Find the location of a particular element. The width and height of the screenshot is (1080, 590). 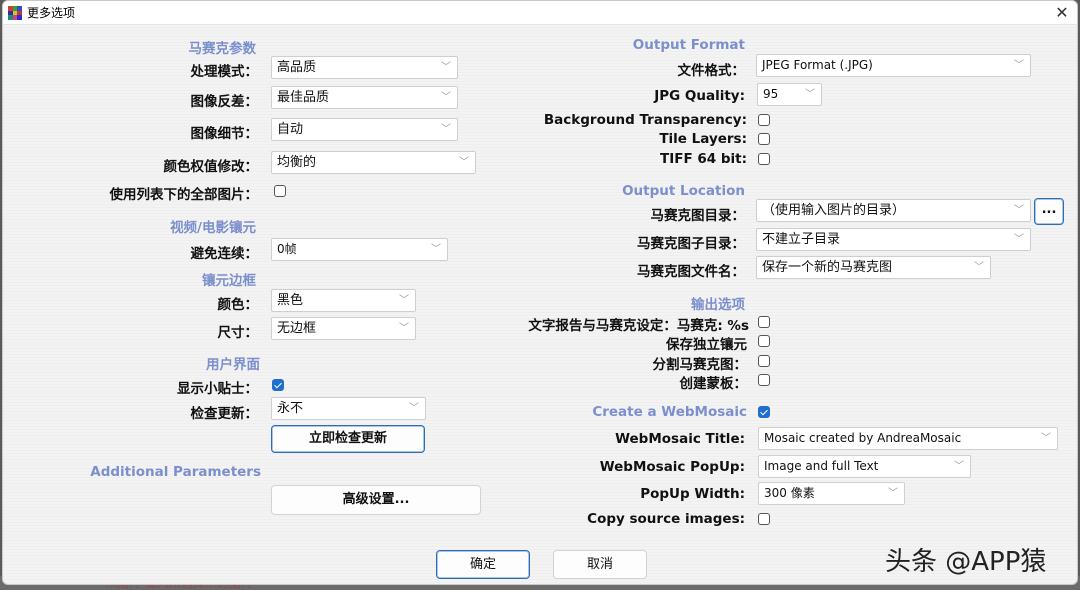

ok-button: 确定 is located at coordinates (483, 564).